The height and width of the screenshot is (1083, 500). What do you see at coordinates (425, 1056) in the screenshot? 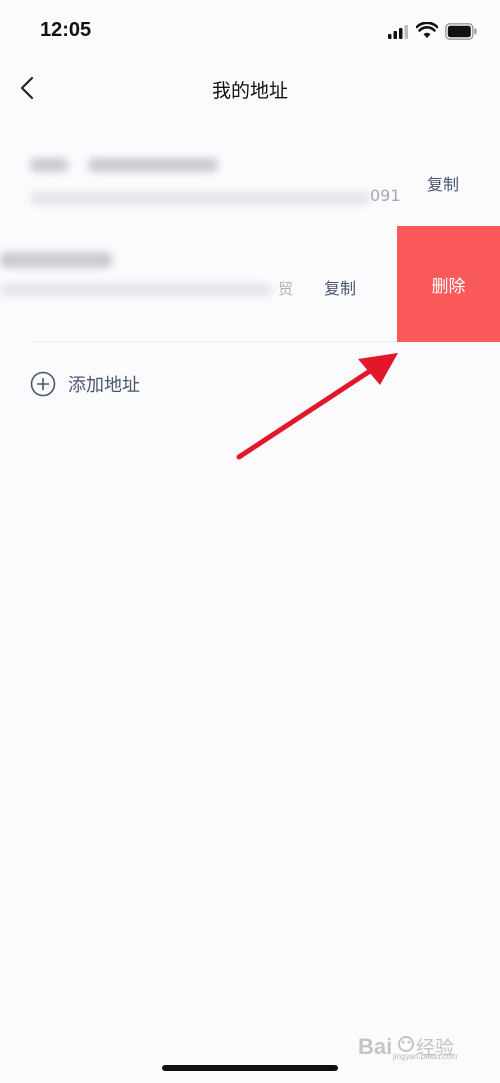
I see `watermark-url: jingyan.baidu.com` at bounding box center [425, 1056].